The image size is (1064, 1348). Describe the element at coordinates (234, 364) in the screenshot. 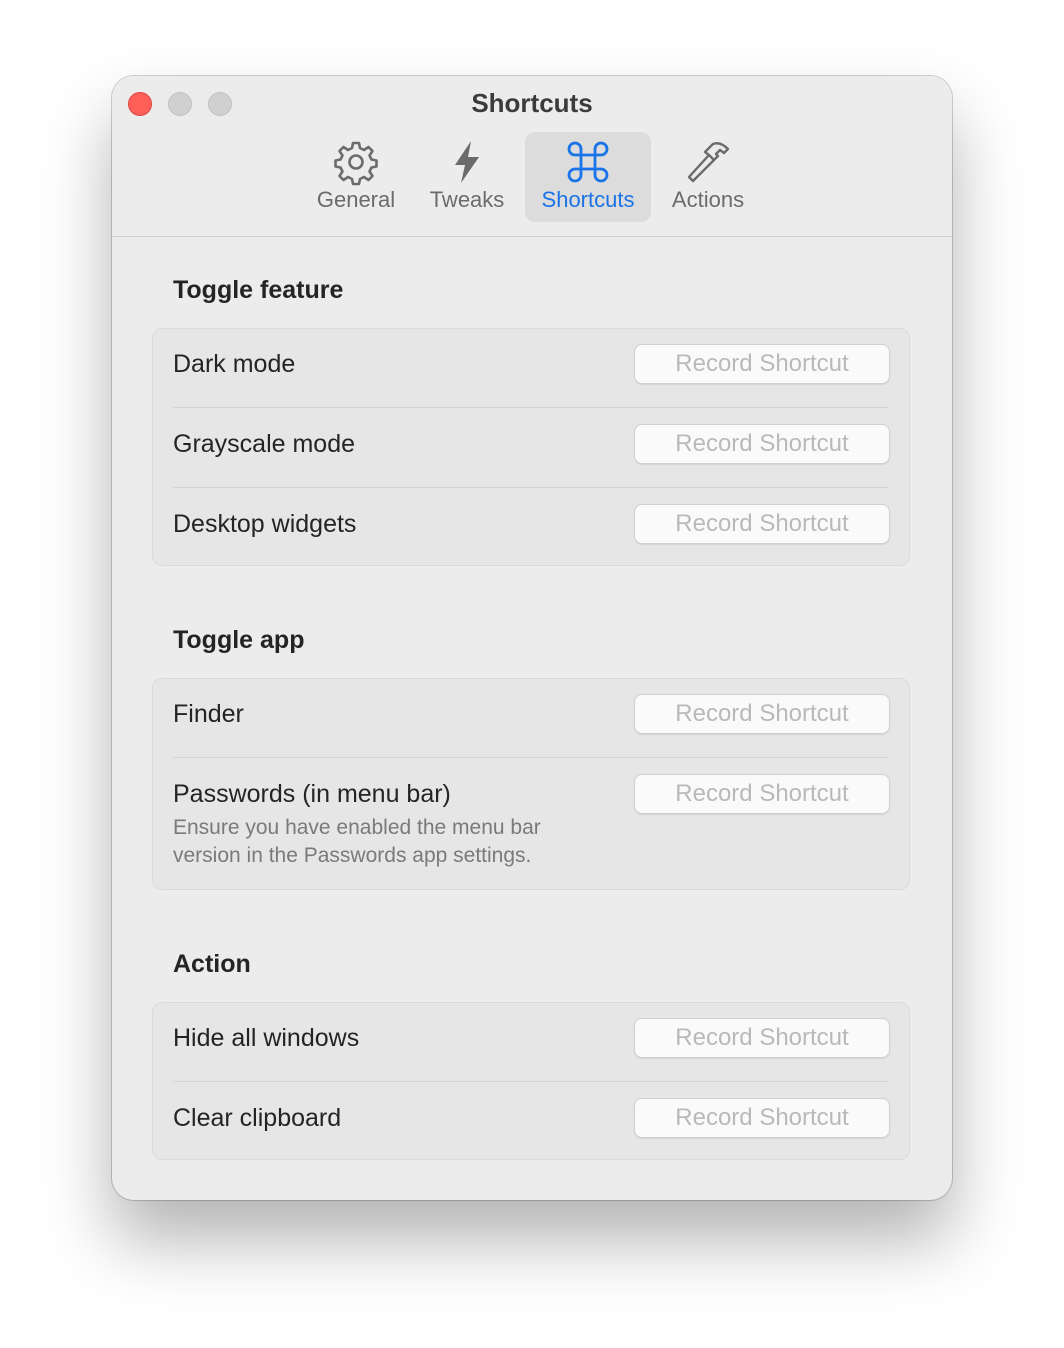

I see `row-label: Dark mode` at that location.